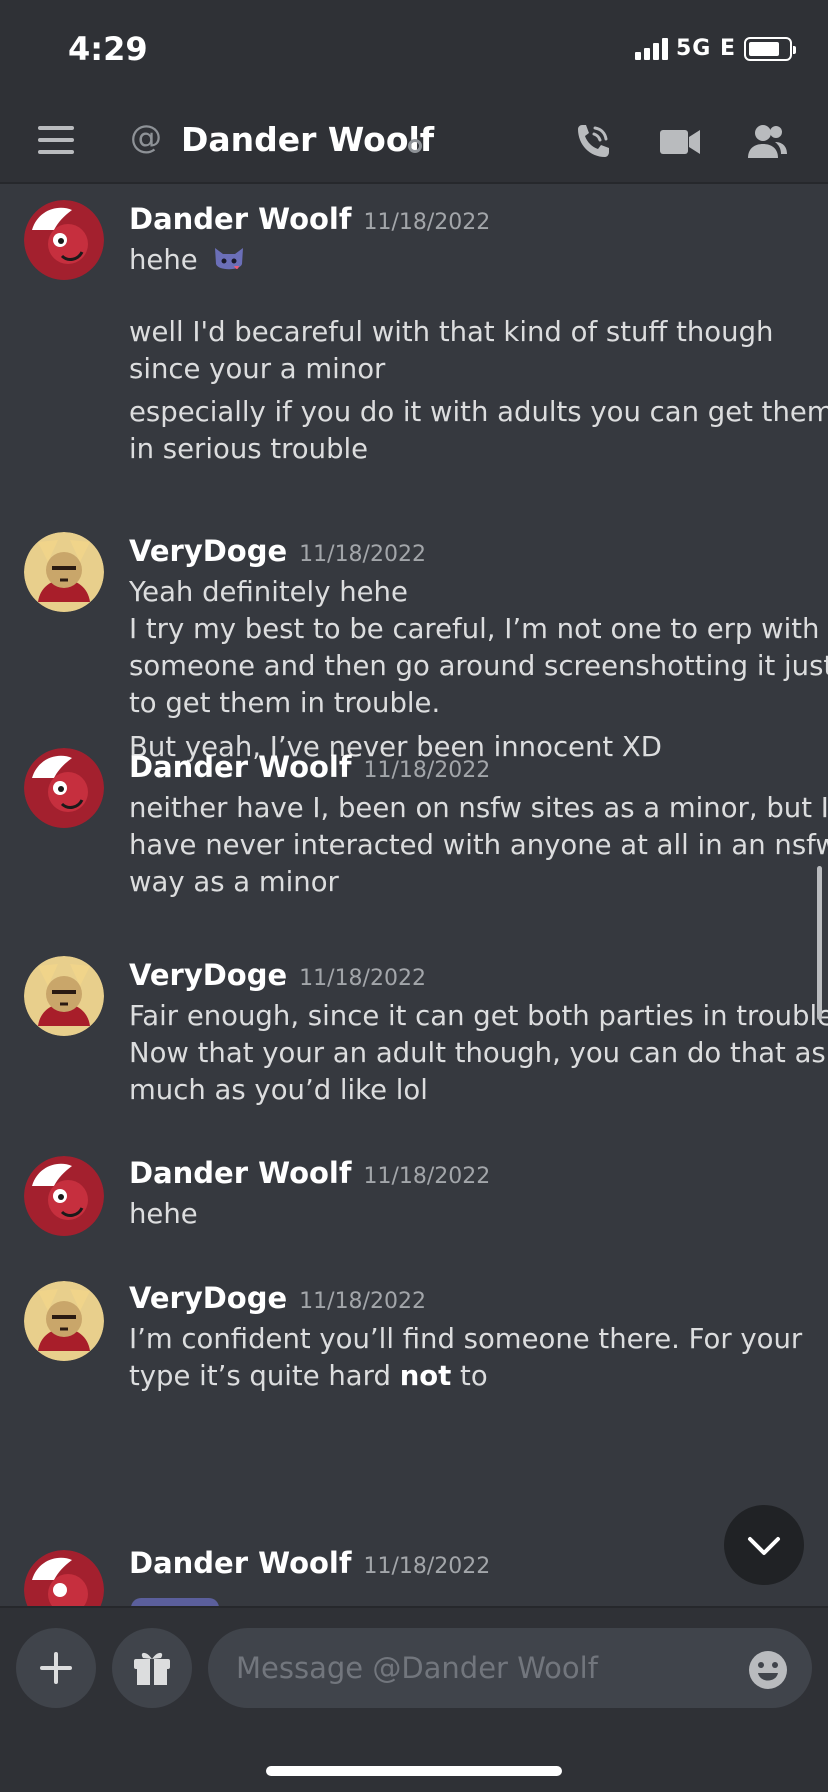  I want to click on jump-to-present-button, so click(764, 1545).